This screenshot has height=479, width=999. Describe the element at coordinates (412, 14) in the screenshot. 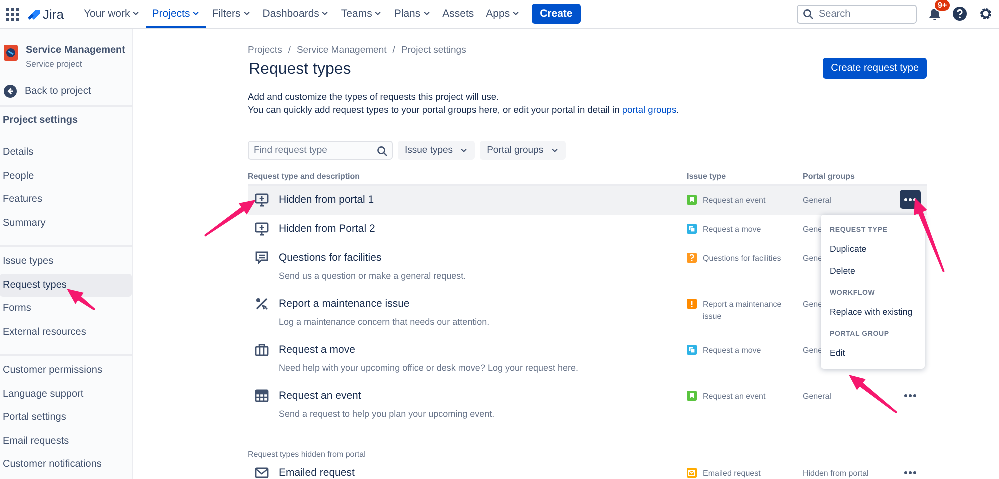

I see `nav-menu: Plans` at that location.